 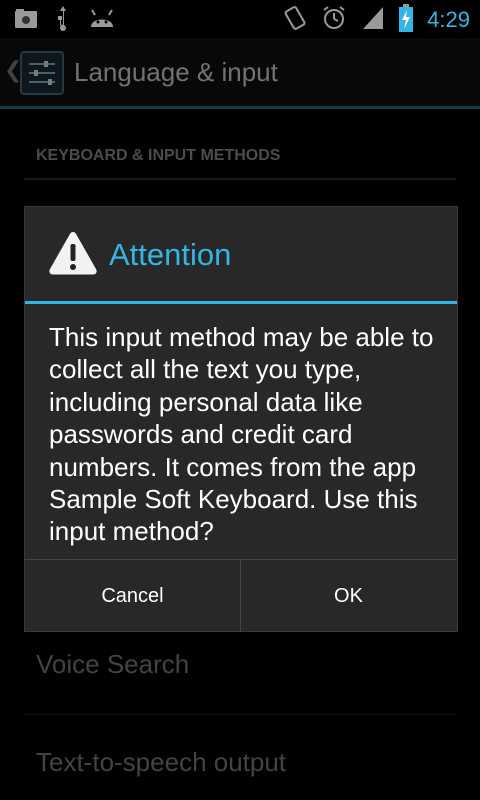 What do you see at coordinates (406, 20) in the screenshot?
I see `battery-charging-icon` at bounding box center [406, 20].